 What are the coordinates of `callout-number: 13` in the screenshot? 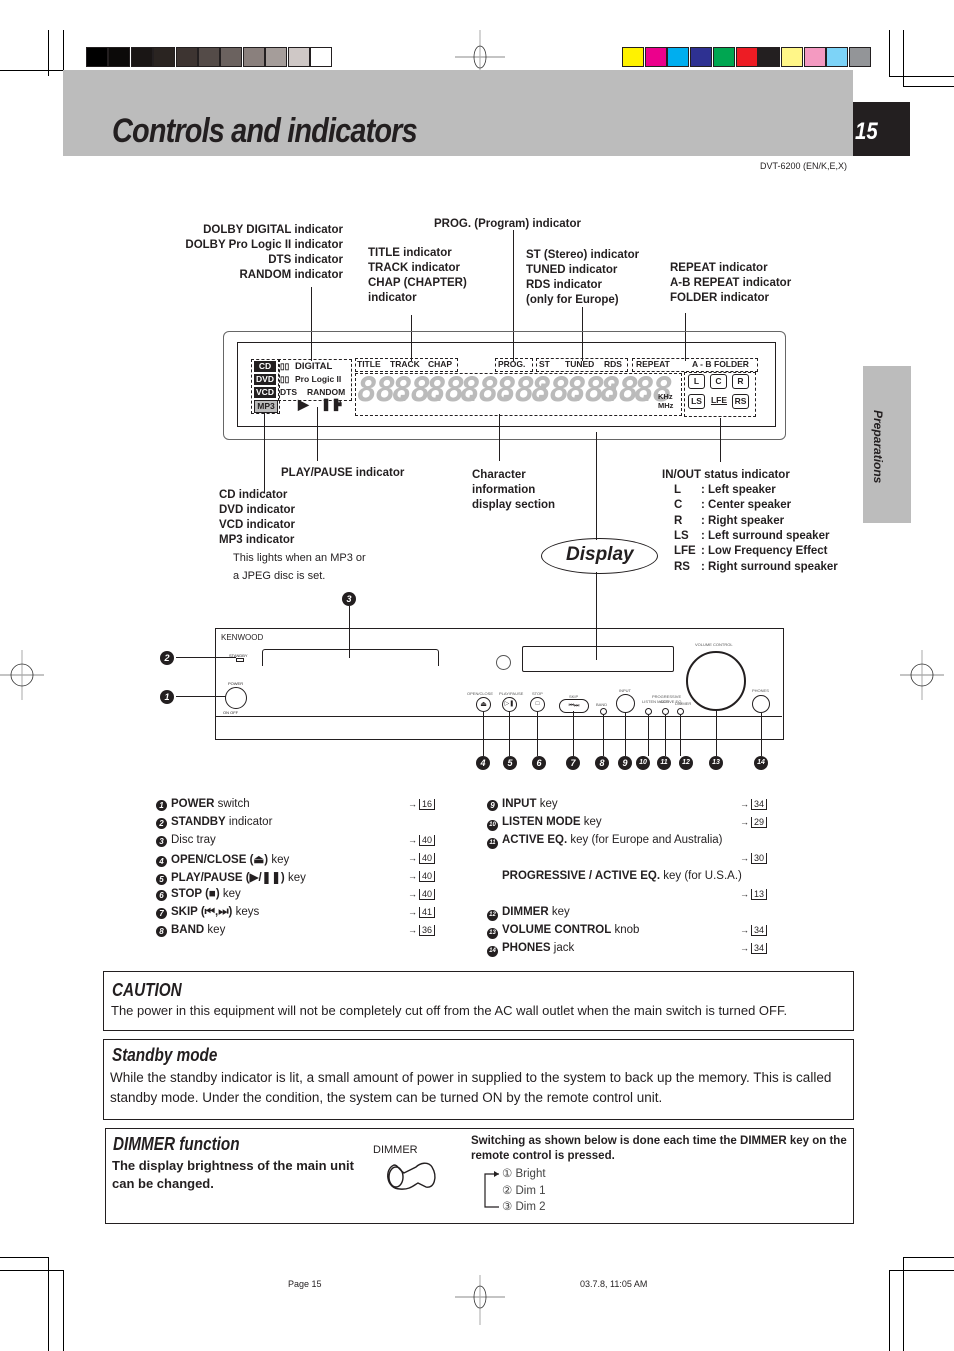 It's located at (716, 763).